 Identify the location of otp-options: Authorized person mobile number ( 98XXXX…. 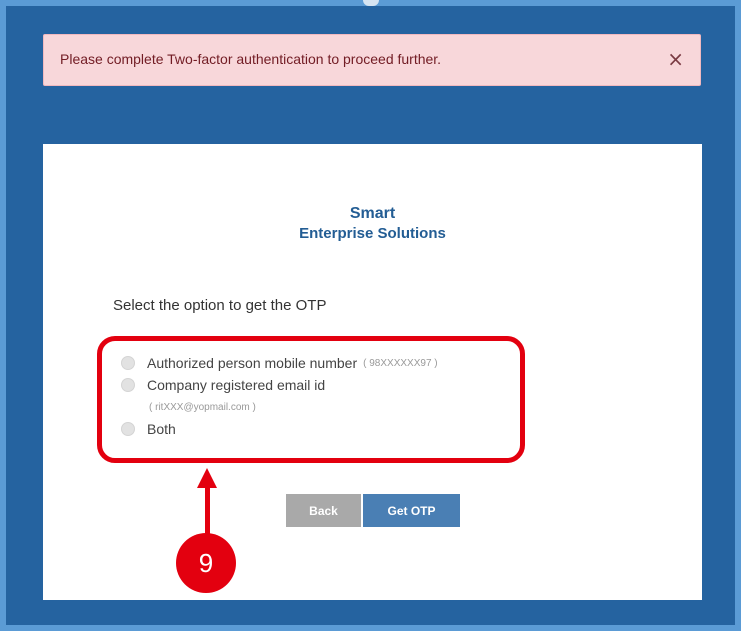
(279, 396).